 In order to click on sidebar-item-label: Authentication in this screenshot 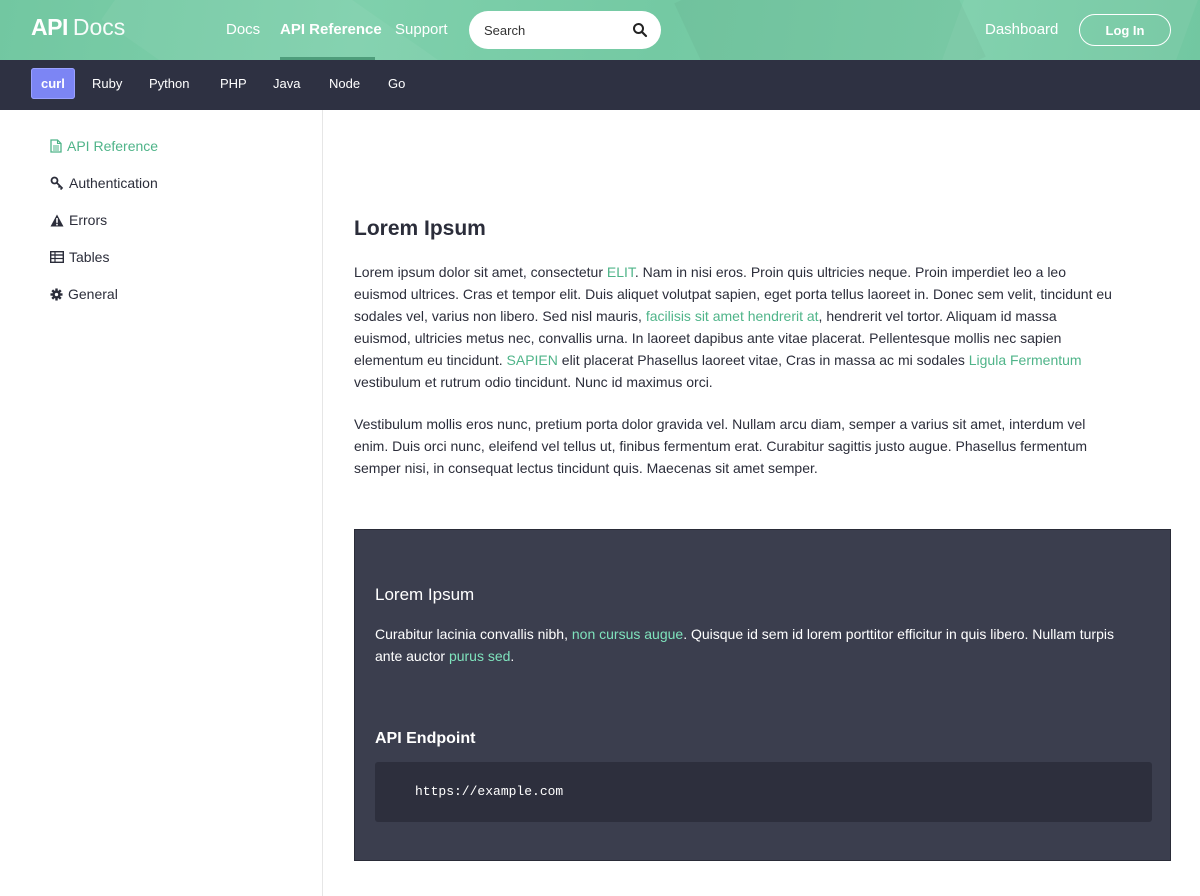, I will do `click(113, 183)`.